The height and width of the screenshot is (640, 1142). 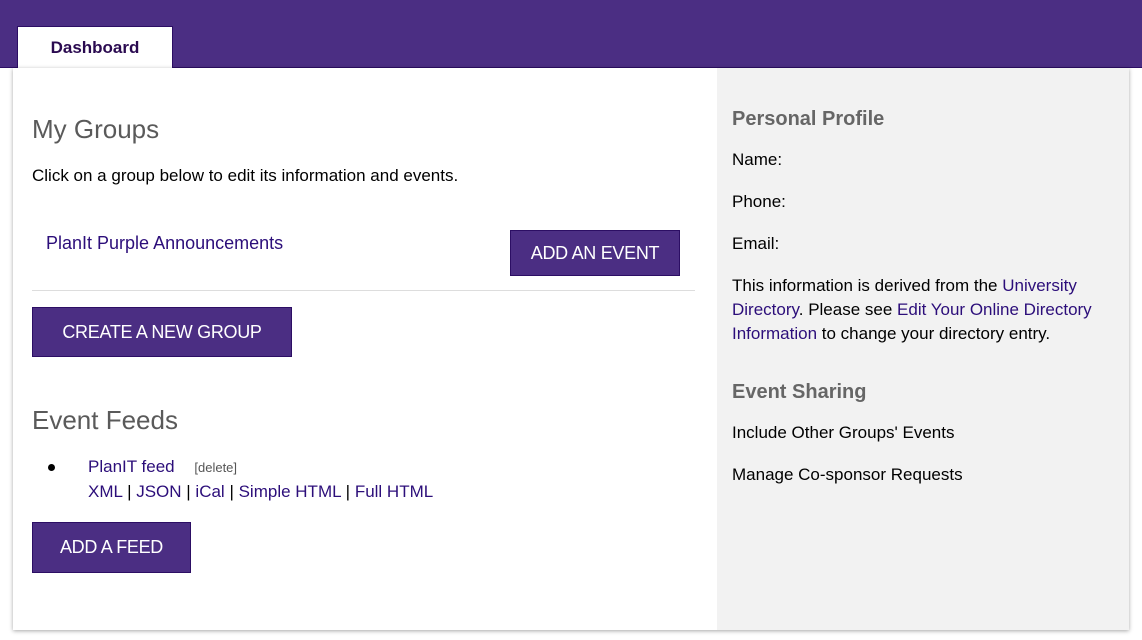 What do you see at coordinates (595, 253) in the screenshot?
I see `add-an-event-button: ADD AN EVENT` at bounding box center [595, 253].